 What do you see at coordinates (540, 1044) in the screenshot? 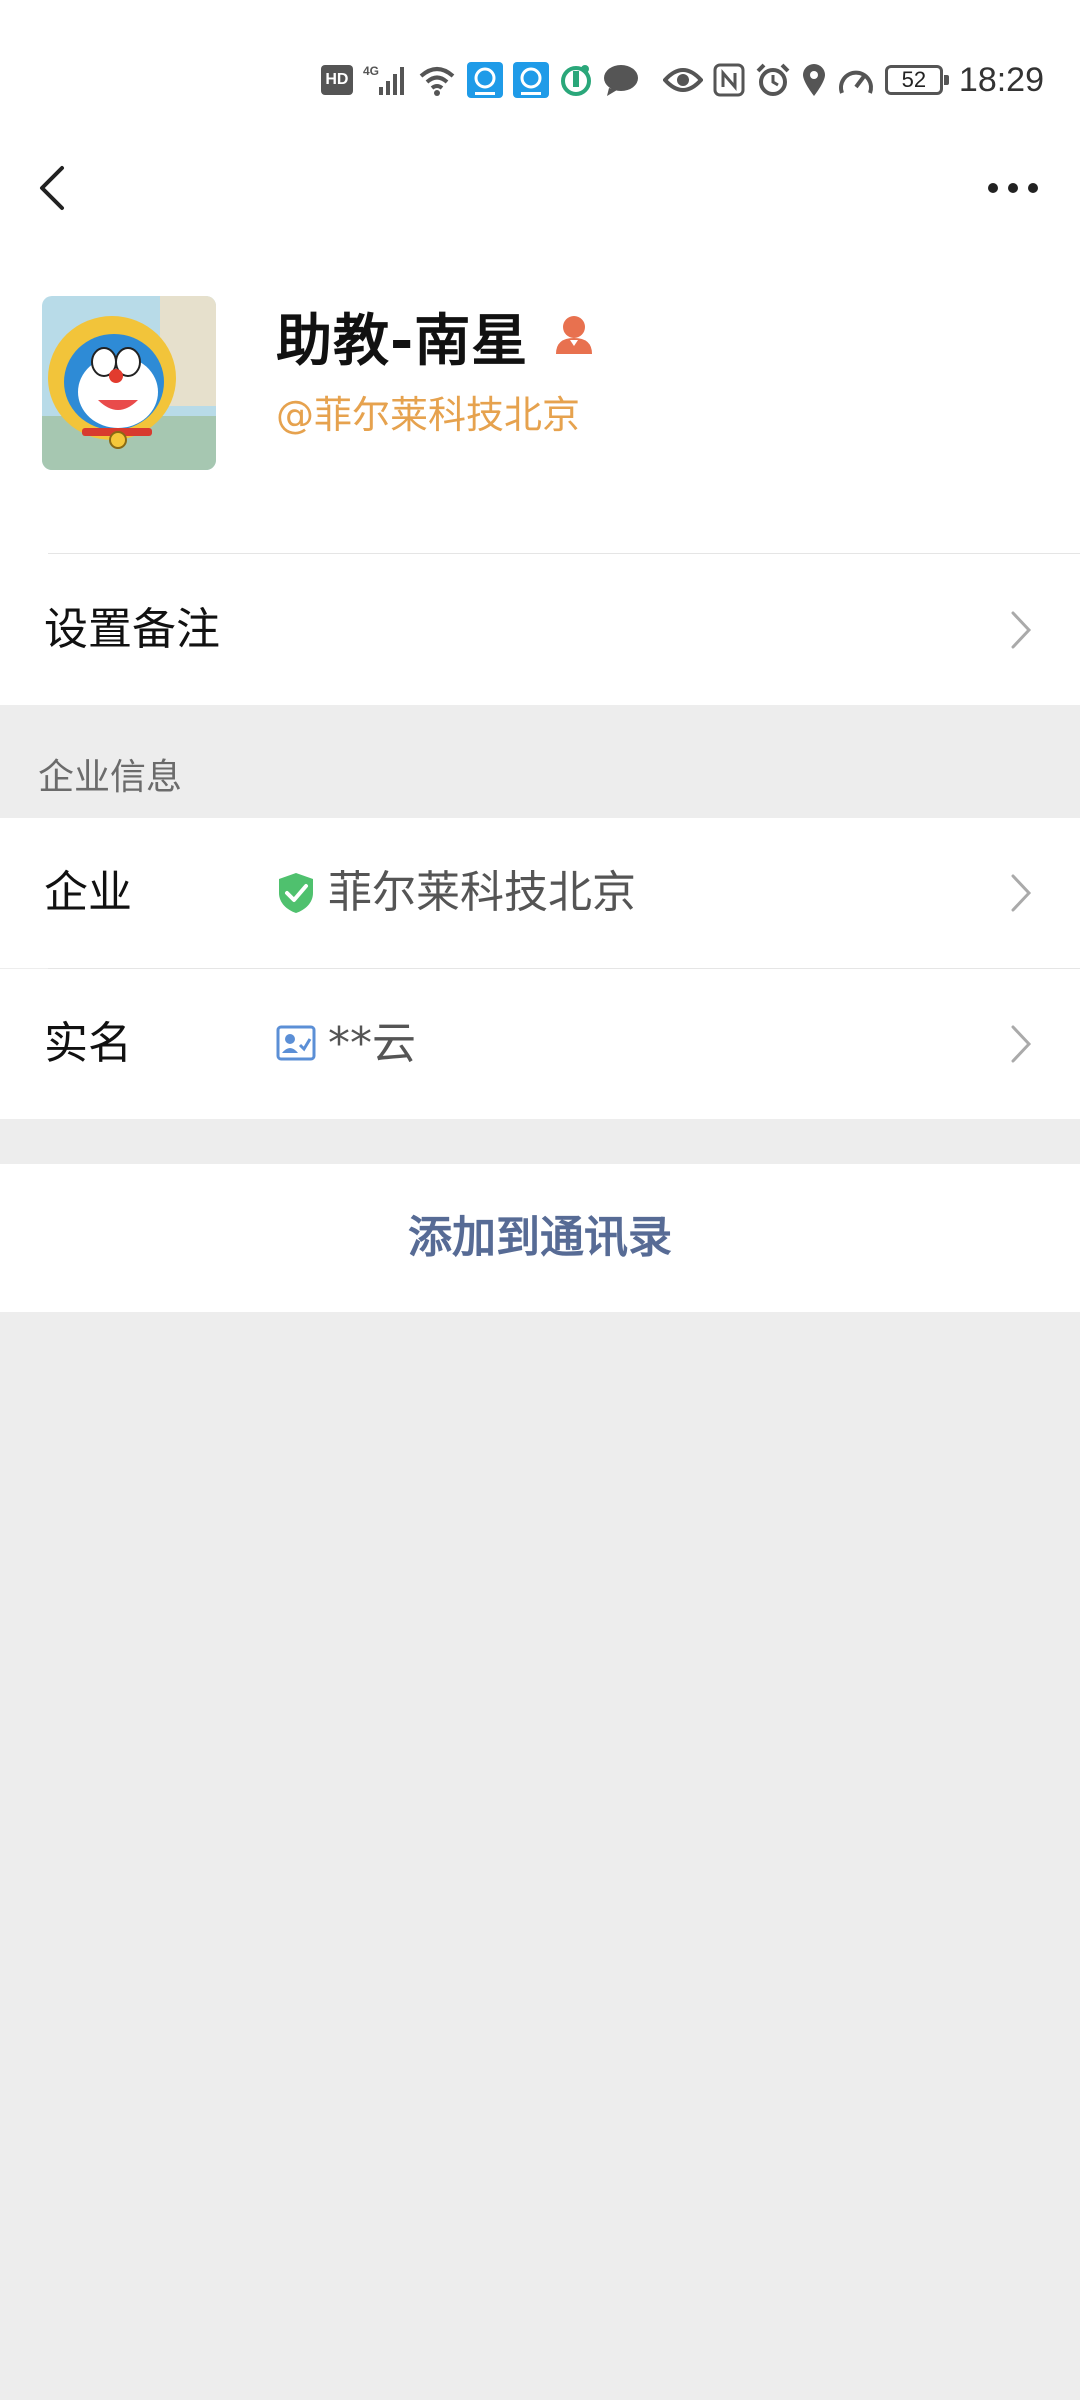
I see `real-name-row: 实名 **云` at bounding box center [540, 1044].